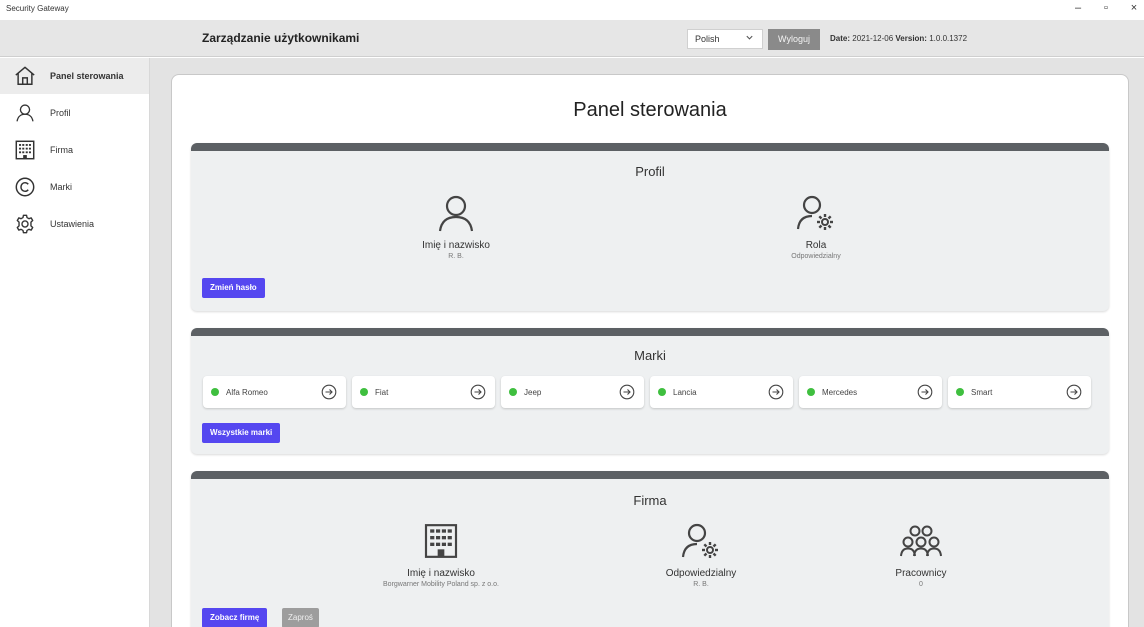 The image size is (1144, 627). Describe the element at coordinates (816, 256) in the screenshot. I see `profile-role-value: Odpowiedzialny` at that location.